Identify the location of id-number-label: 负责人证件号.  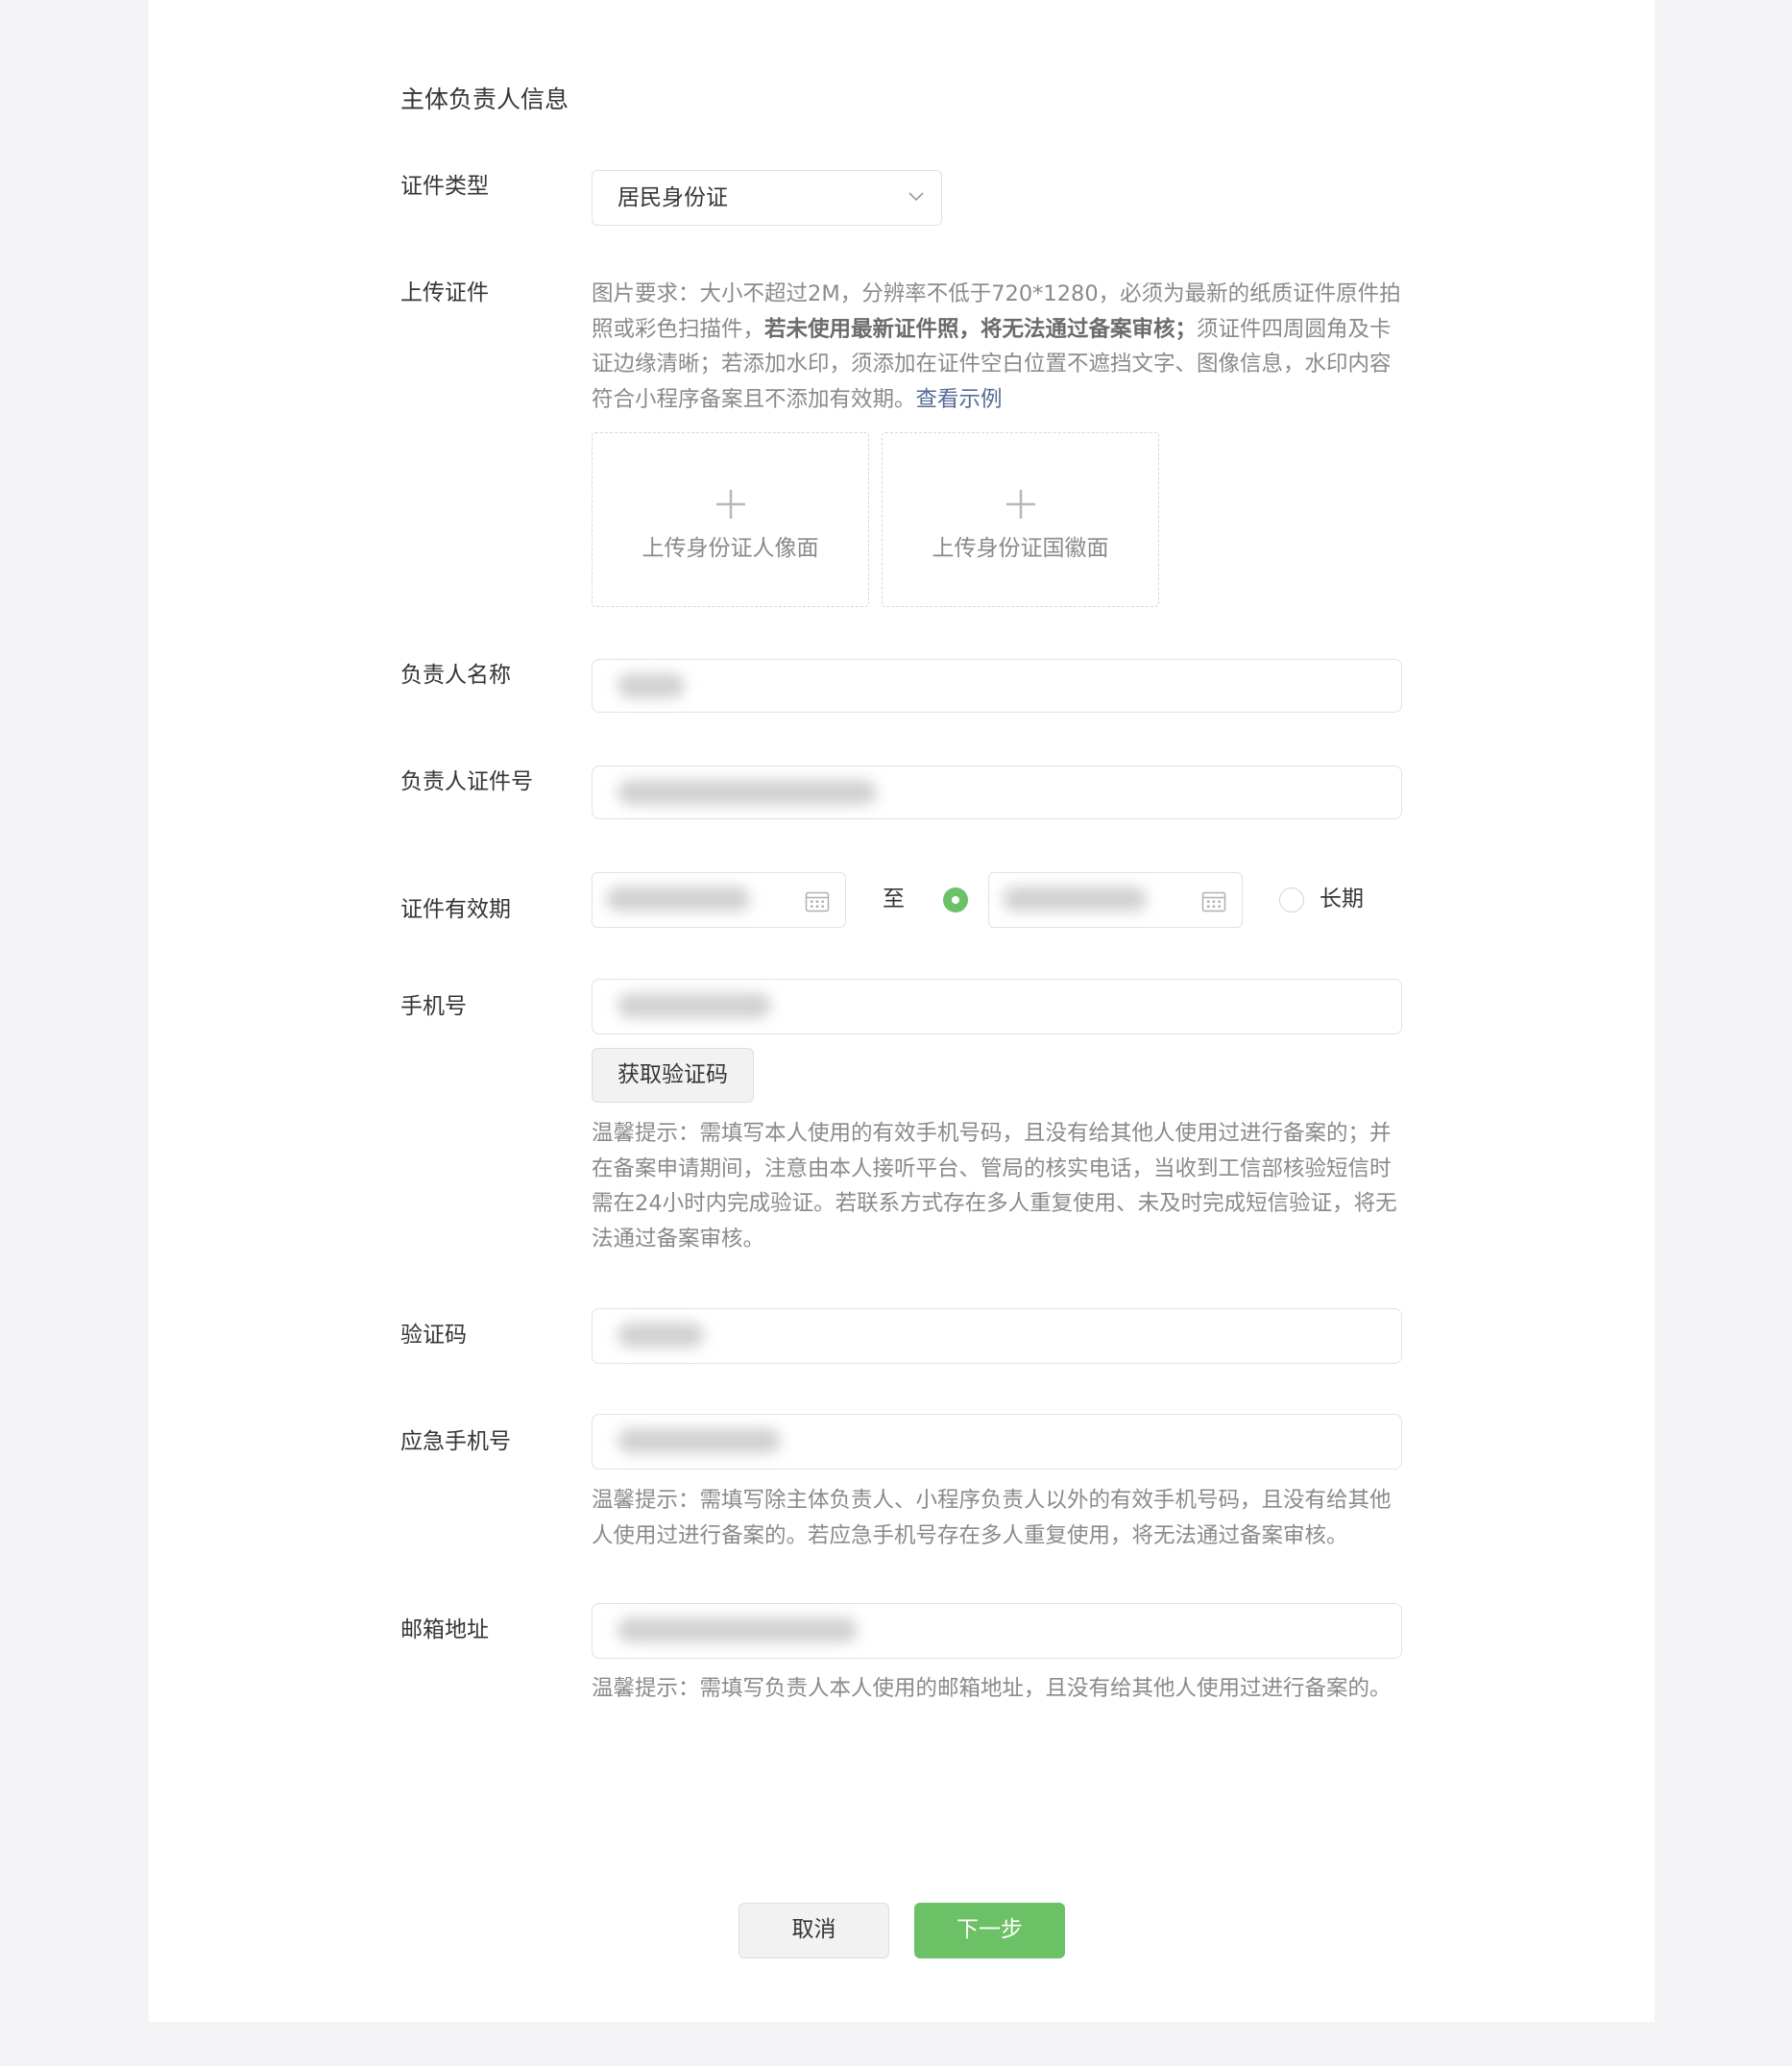
(466, 781).